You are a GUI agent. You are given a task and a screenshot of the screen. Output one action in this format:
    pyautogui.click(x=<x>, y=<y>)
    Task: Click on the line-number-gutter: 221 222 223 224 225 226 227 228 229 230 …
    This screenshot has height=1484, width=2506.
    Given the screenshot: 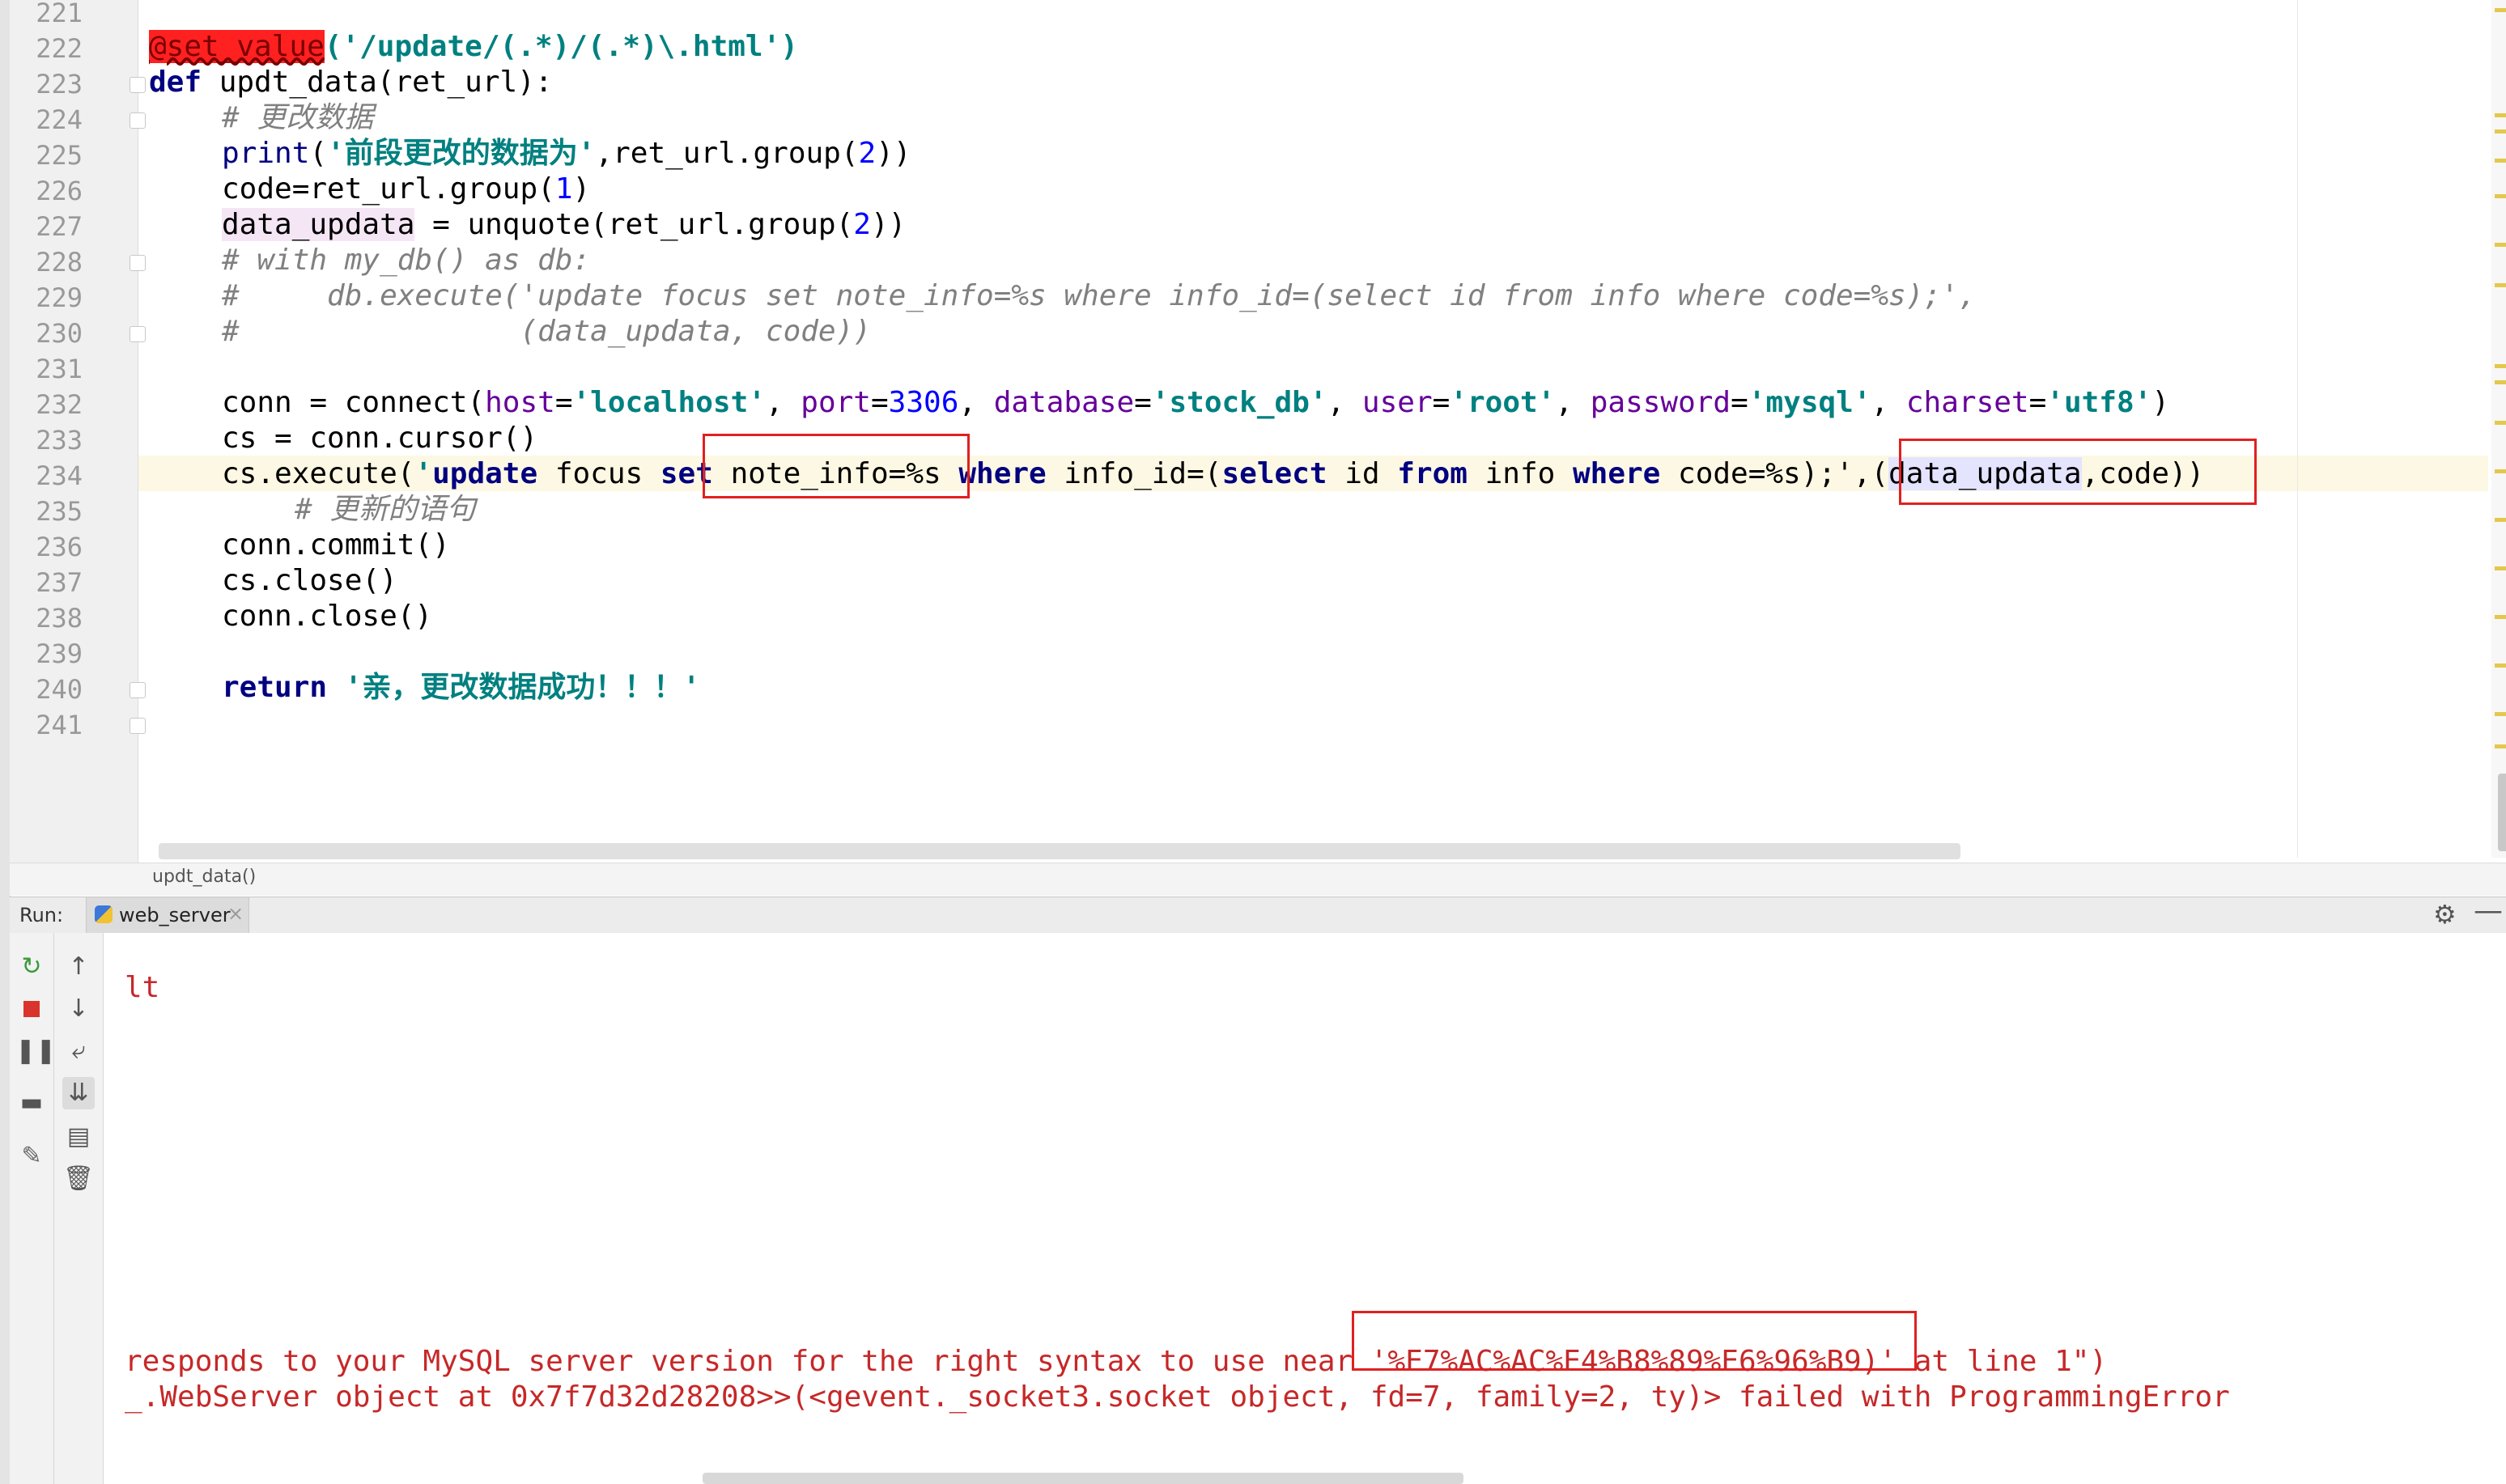 What is the action you would take?
    pyautogui.click(x=74, y=431)
    